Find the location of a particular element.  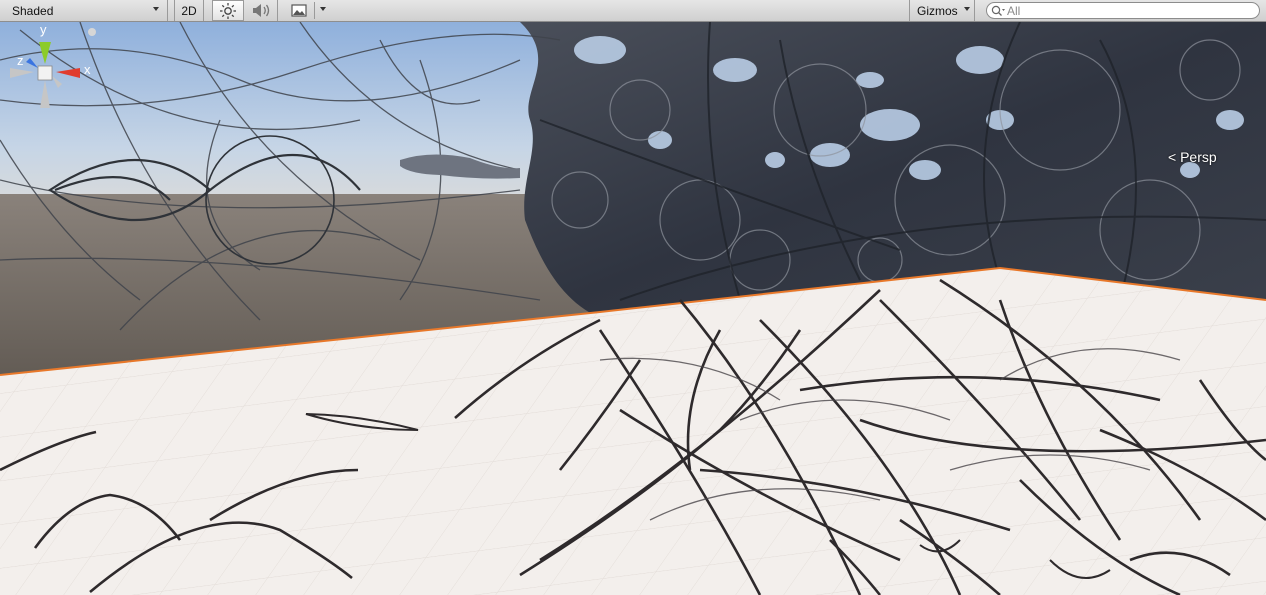

sun-icon is located at coordinates (228, 11).